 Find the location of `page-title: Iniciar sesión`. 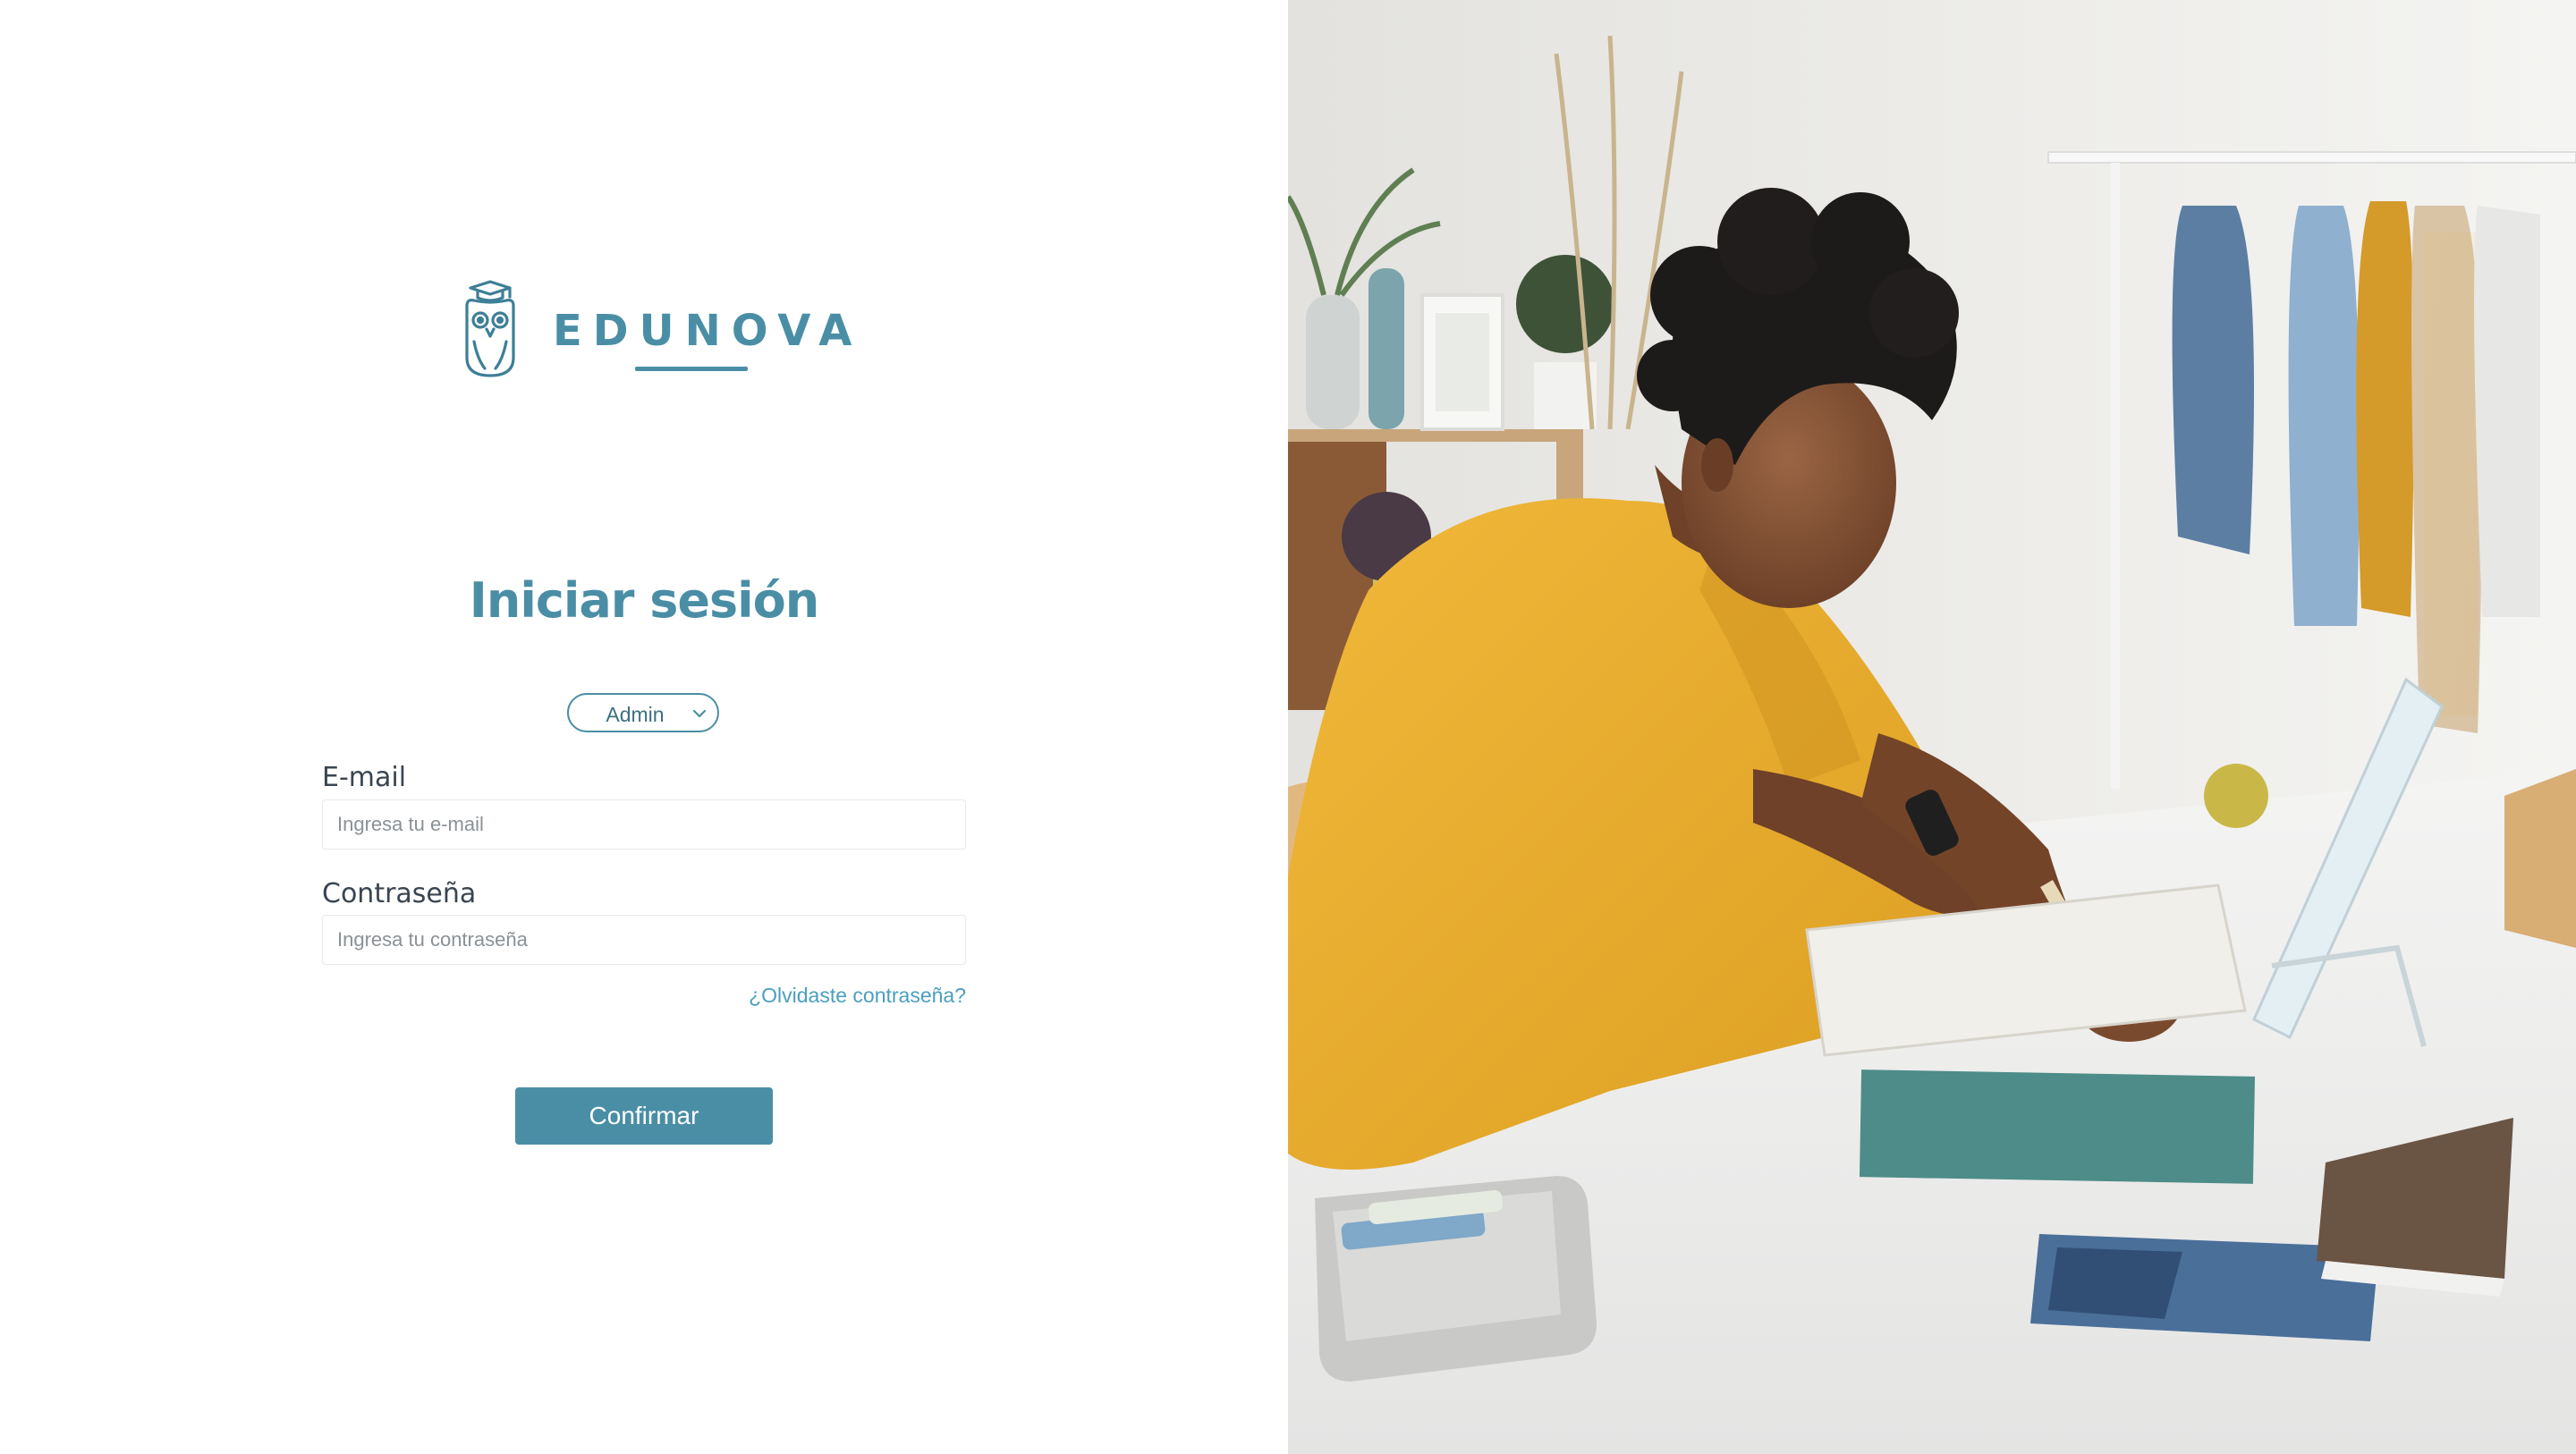

page-title: Iniciar sesión is located at coordinates (644, 600).